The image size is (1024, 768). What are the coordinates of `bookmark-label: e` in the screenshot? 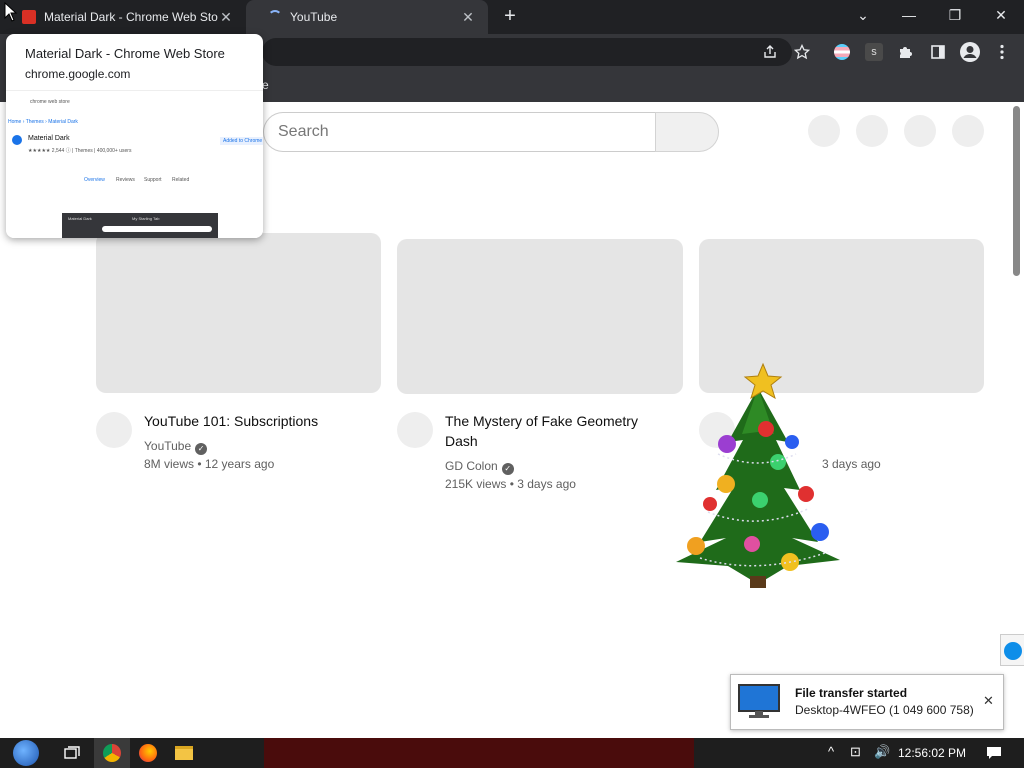 It's located at (265, 85).